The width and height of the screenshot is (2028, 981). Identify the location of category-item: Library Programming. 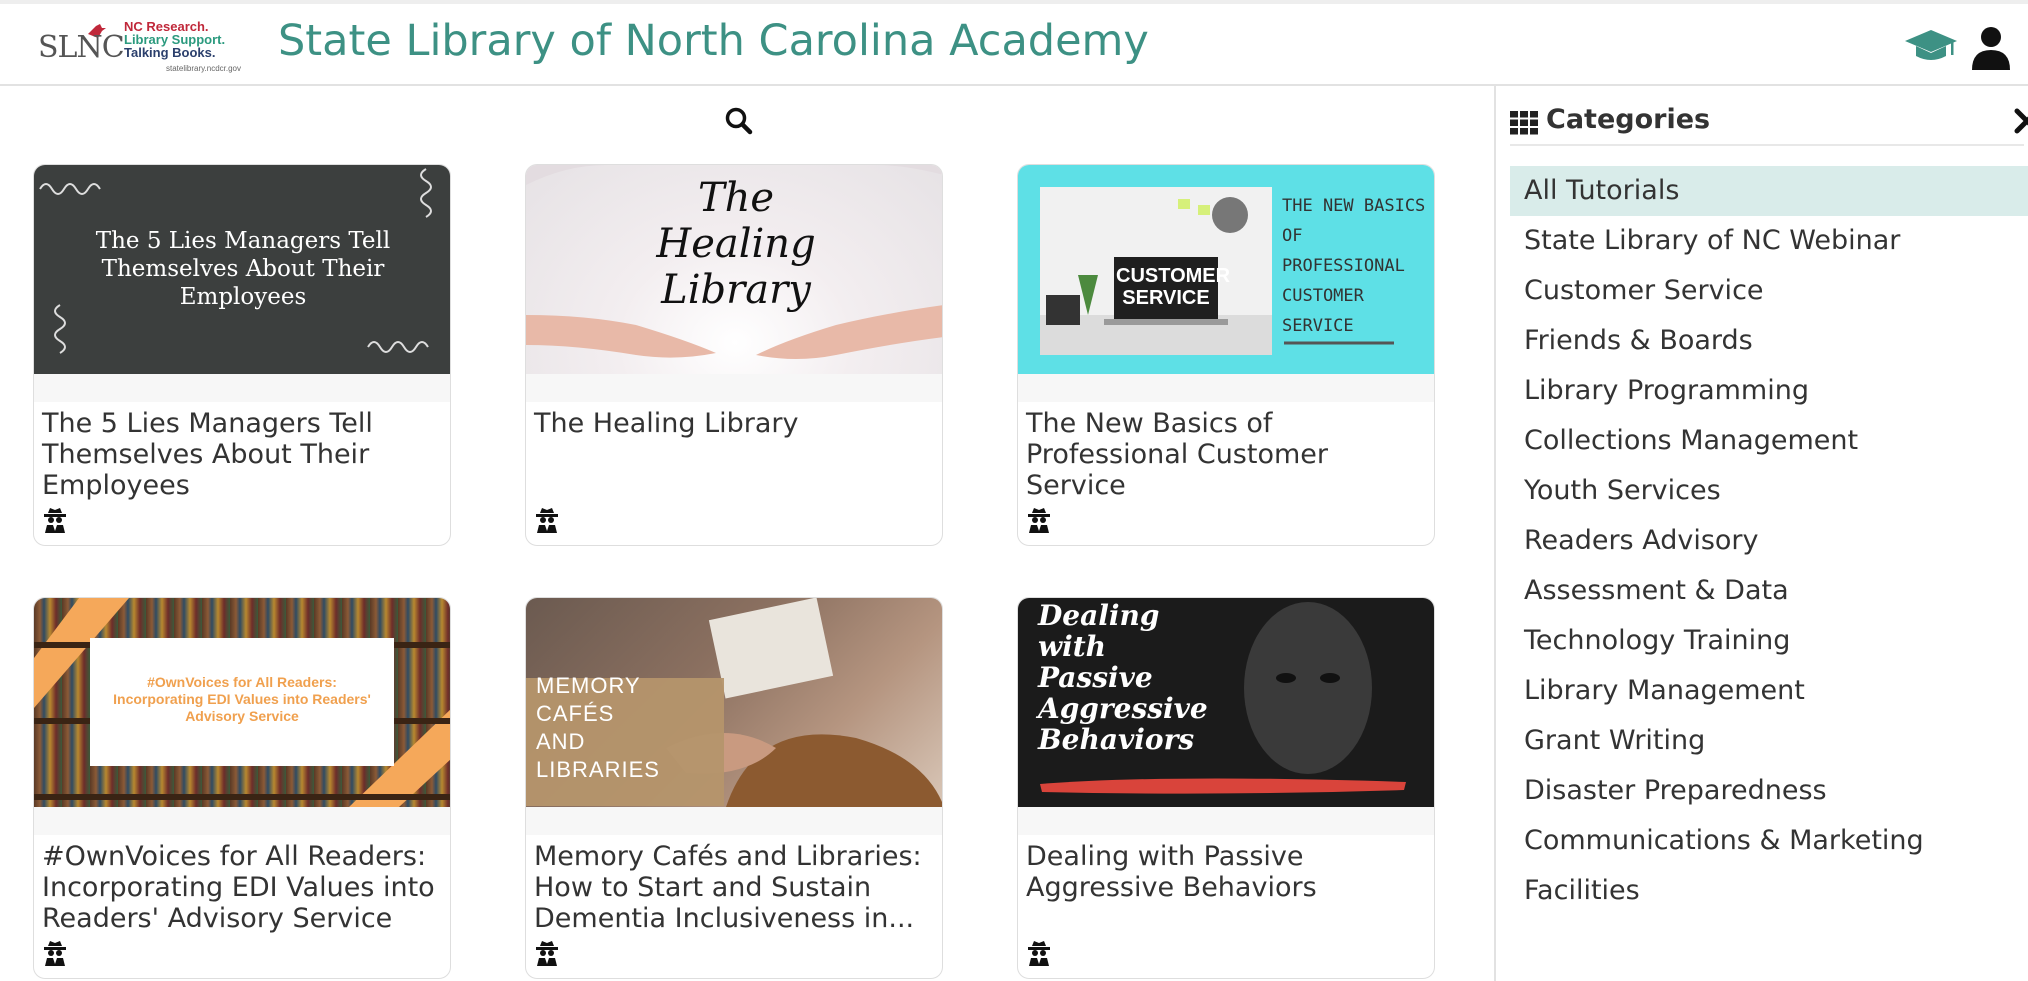
(1769, 391).